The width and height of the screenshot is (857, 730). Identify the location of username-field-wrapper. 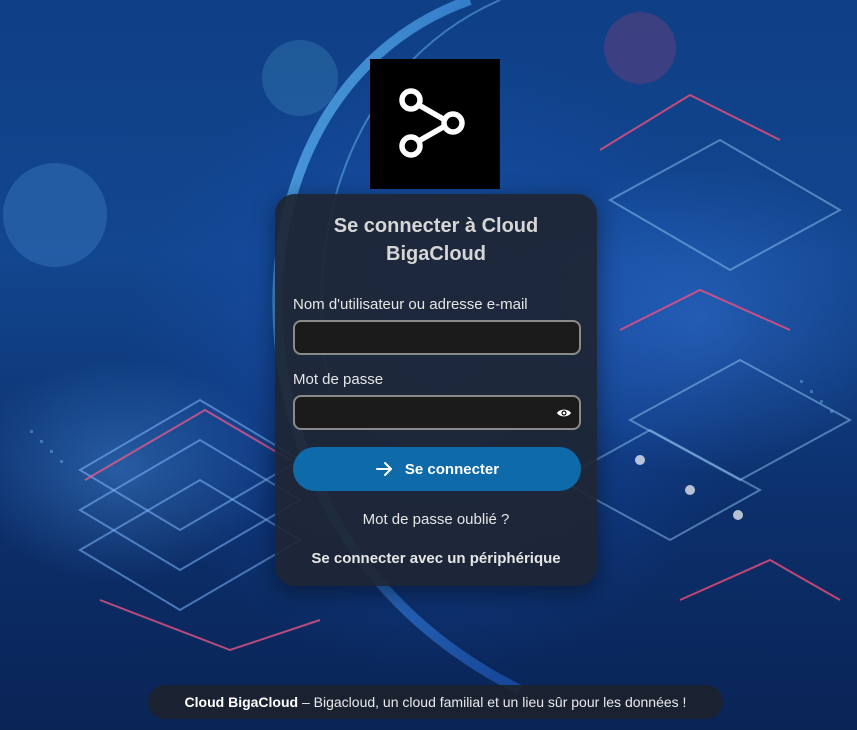
(437, 337).